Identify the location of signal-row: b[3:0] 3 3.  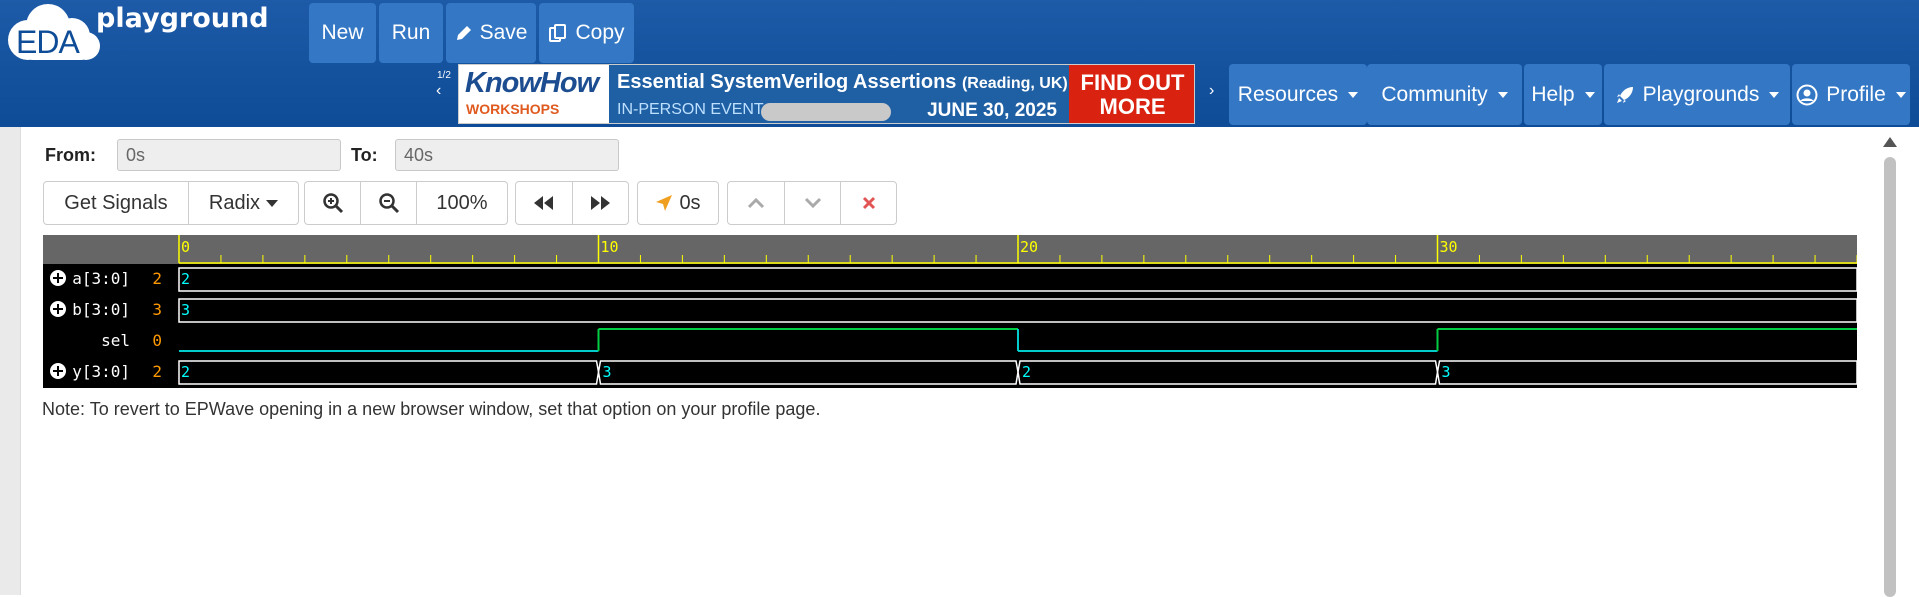
(953, 310).